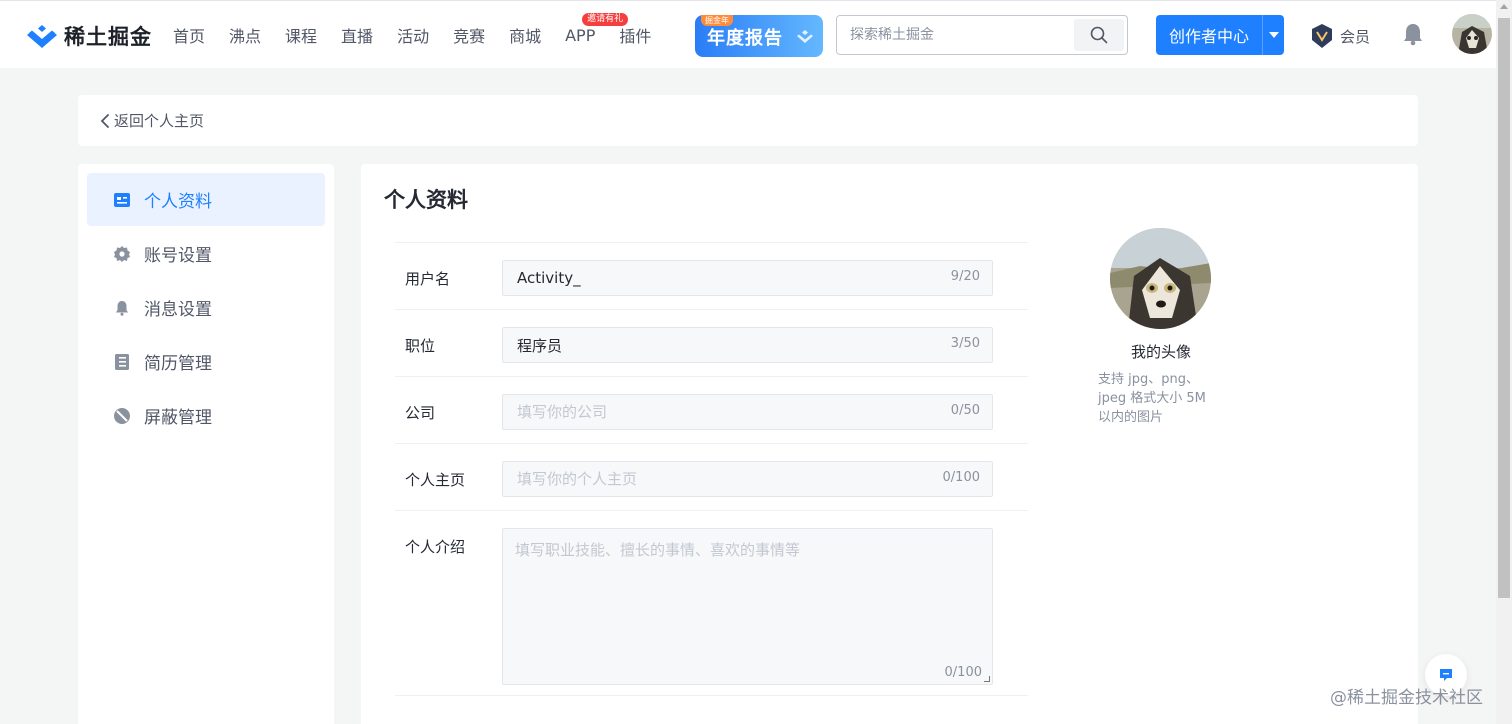 Image resolution: width=1512 pixels, height=724 pixels. I want to click on creator-center-button: 创作者中心, so click(1220, 35).